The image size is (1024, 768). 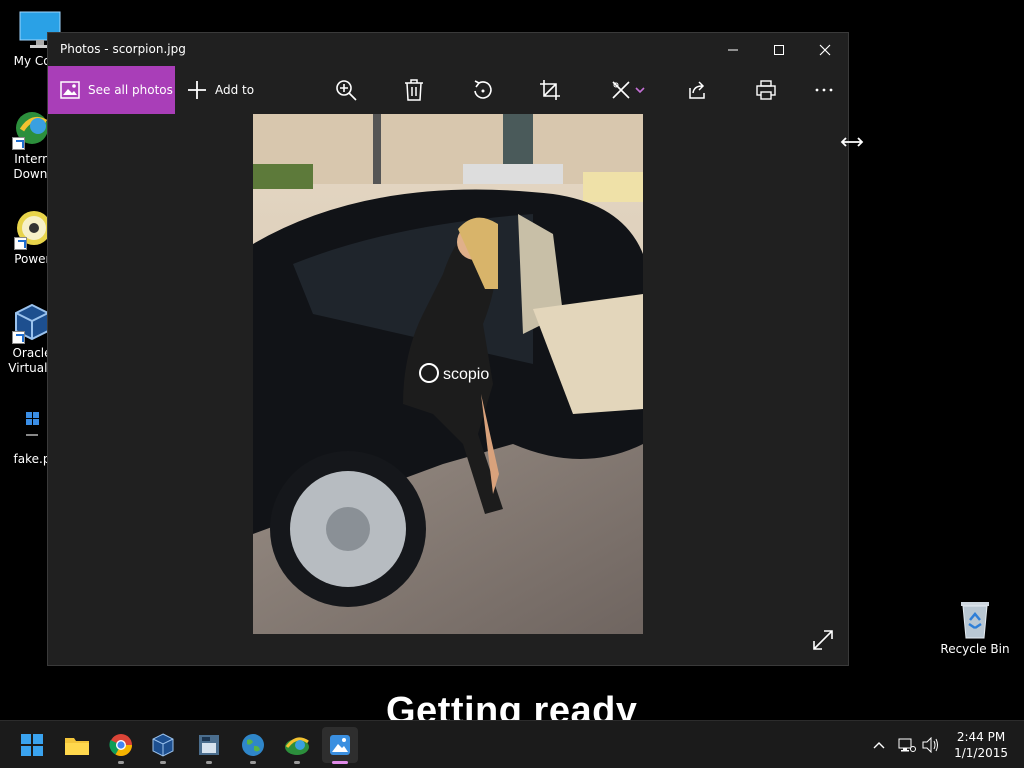 I want to click on see-all-photos-button: See all photos, so click(x=111, y=90).